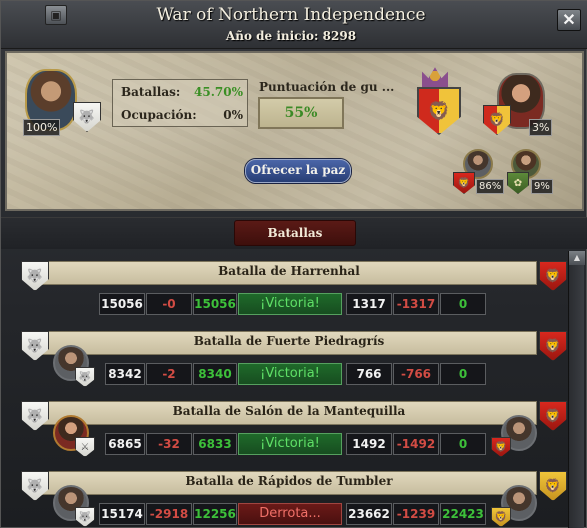  I want to click on attacker-troops-lost: -2, so click(169, 374).